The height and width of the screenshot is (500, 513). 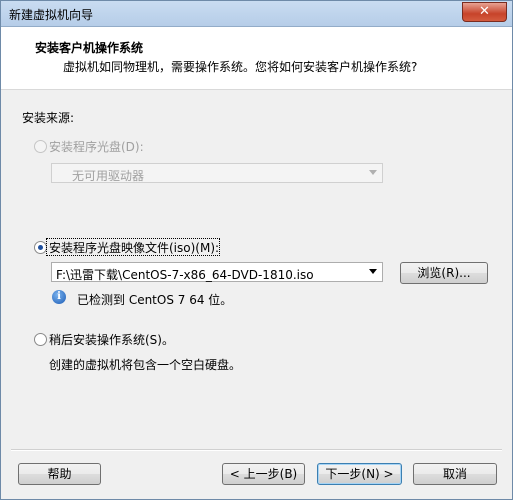 What do you see at coordinates (59, 297) in the screenshot?
I see `info-icon: i` at bounding box center [59, 297].